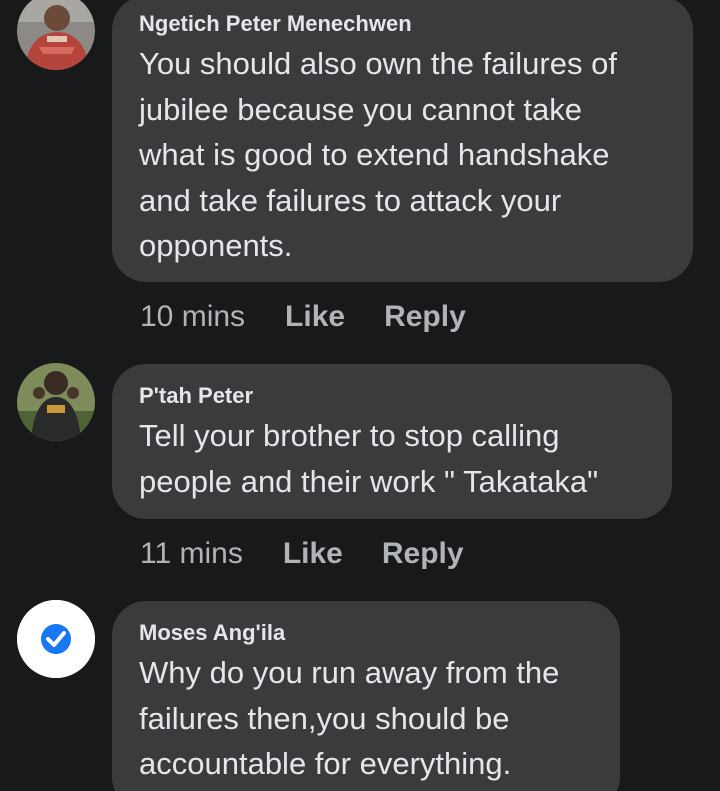 This screenshot has height=791, width=720. What do you see at coordinates (366, 633) in the screenshot?
I see `comment-author: Moses Ang'ila` at bounding box center [366, 633].